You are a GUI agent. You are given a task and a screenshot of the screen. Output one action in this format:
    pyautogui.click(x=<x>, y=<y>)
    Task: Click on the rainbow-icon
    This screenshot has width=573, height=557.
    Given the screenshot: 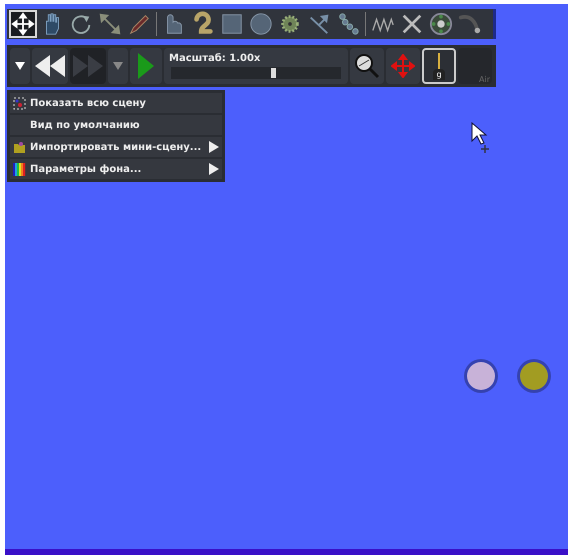 What is the action you would take?
    pyautogui.click(x=19, y=169)
    